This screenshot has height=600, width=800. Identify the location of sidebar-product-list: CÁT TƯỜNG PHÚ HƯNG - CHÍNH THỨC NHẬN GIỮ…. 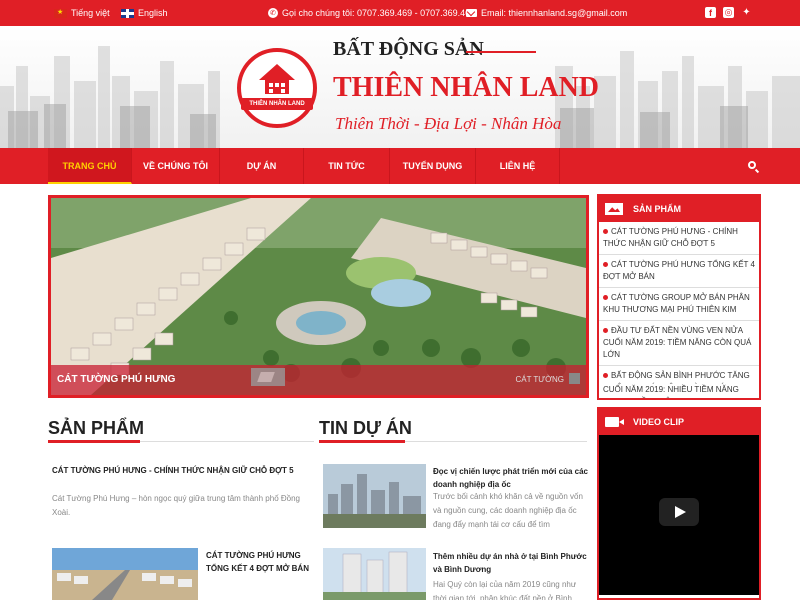
(679, 310).